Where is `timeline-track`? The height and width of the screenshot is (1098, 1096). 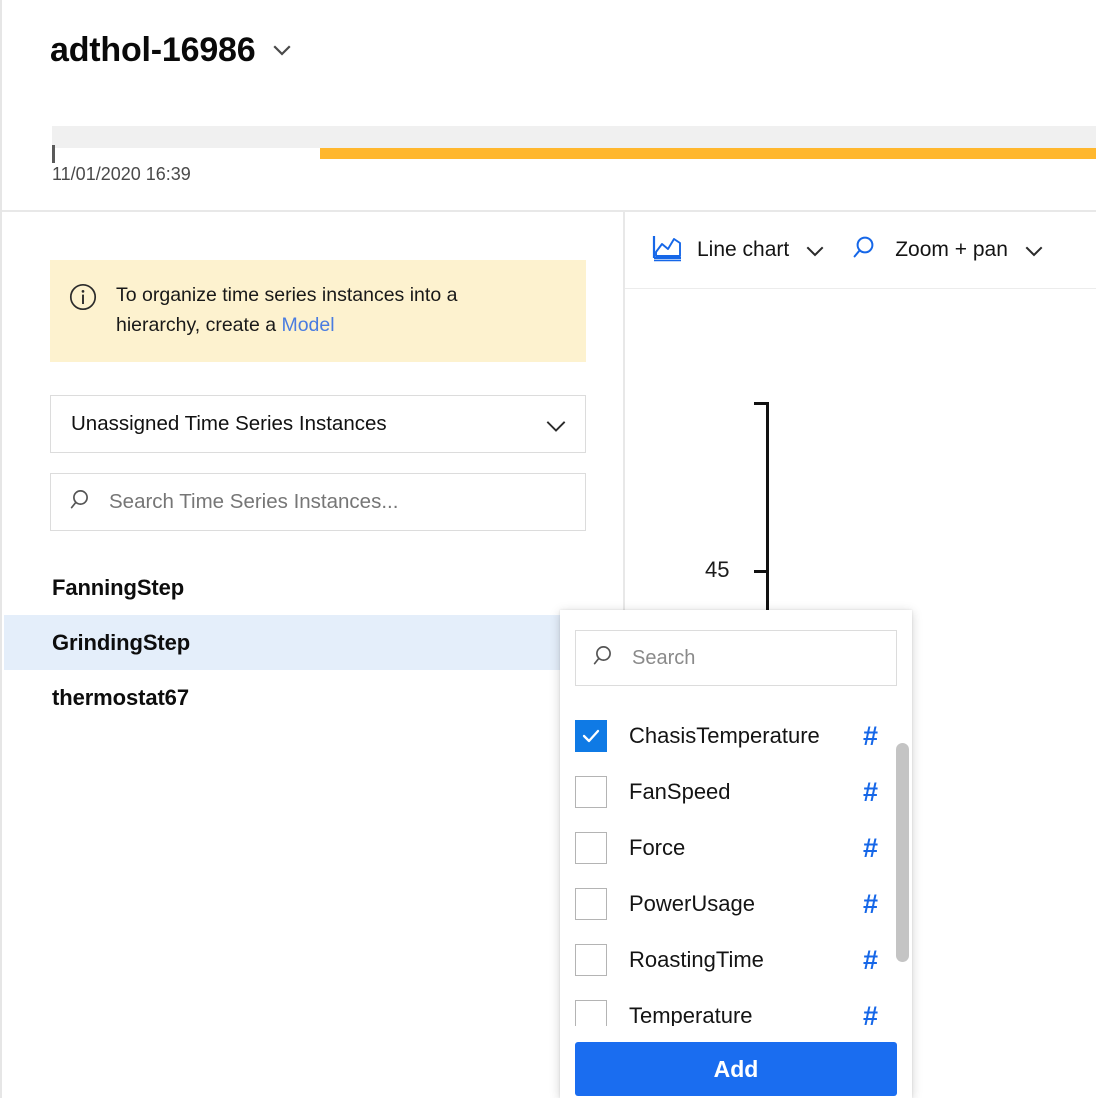
timeline-track is located at coordinates (574, 137).